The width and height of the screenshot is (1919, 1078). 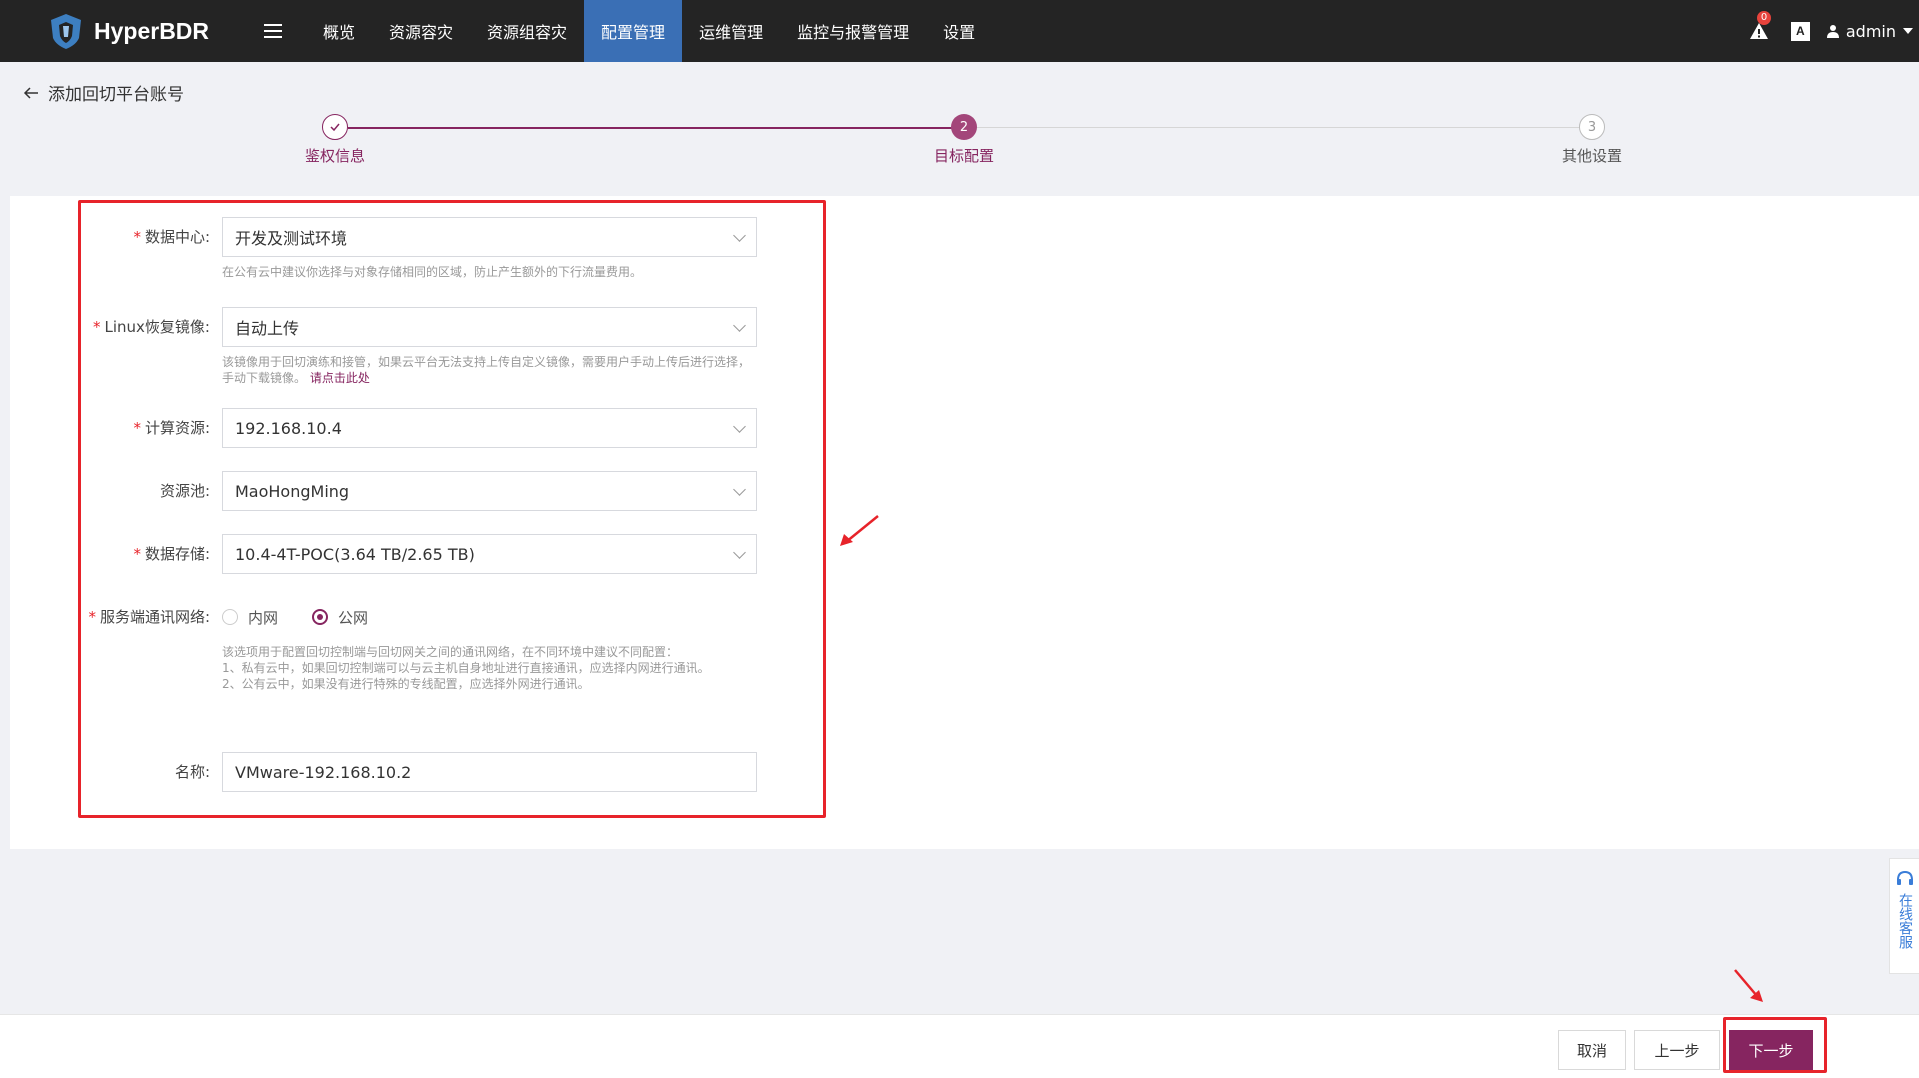 I want to click on online-service-tab: 在线客服, so click(x=1904, y=916).